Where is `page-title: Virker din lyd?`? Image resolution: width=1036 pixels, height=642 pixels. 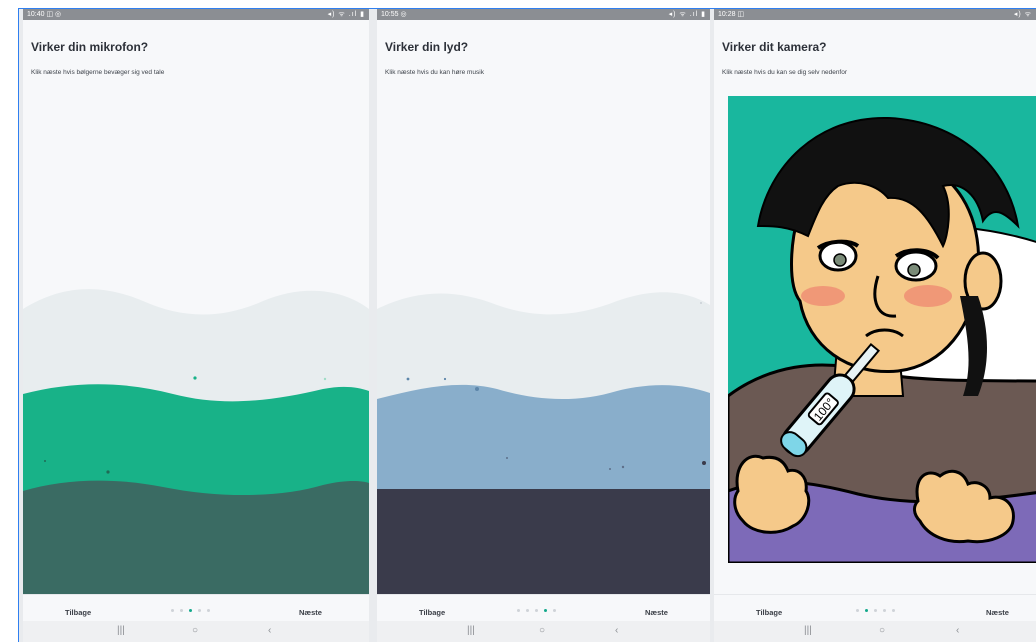 page-title: Virker din lyd? is located at coordinates (427, 47).